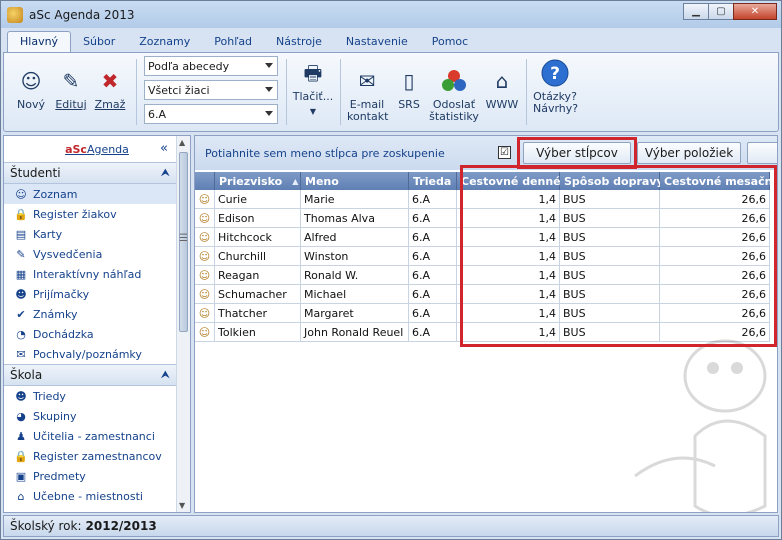 This screenshot has height=540, width=782. I want to click on chevron-down-icon, so click(269, 89).